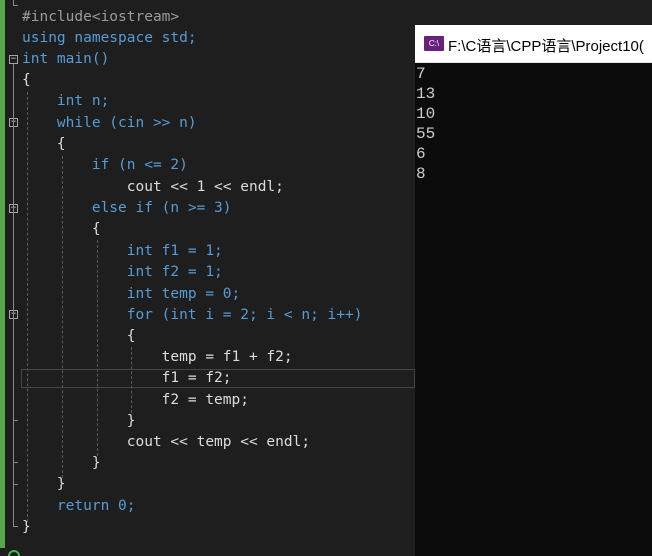 Image resolution: width=652 pixels, height=556 pixels. I want to click on console-output-line: 6, so click(421, 154).